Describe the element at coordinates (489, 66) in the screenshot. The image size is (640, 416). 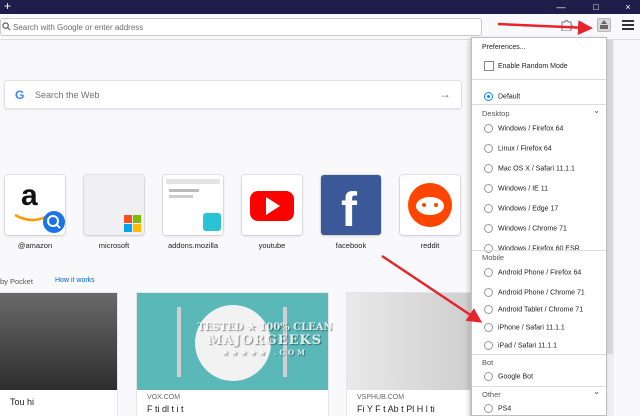
I see `random-mode-checkbox` at that location.